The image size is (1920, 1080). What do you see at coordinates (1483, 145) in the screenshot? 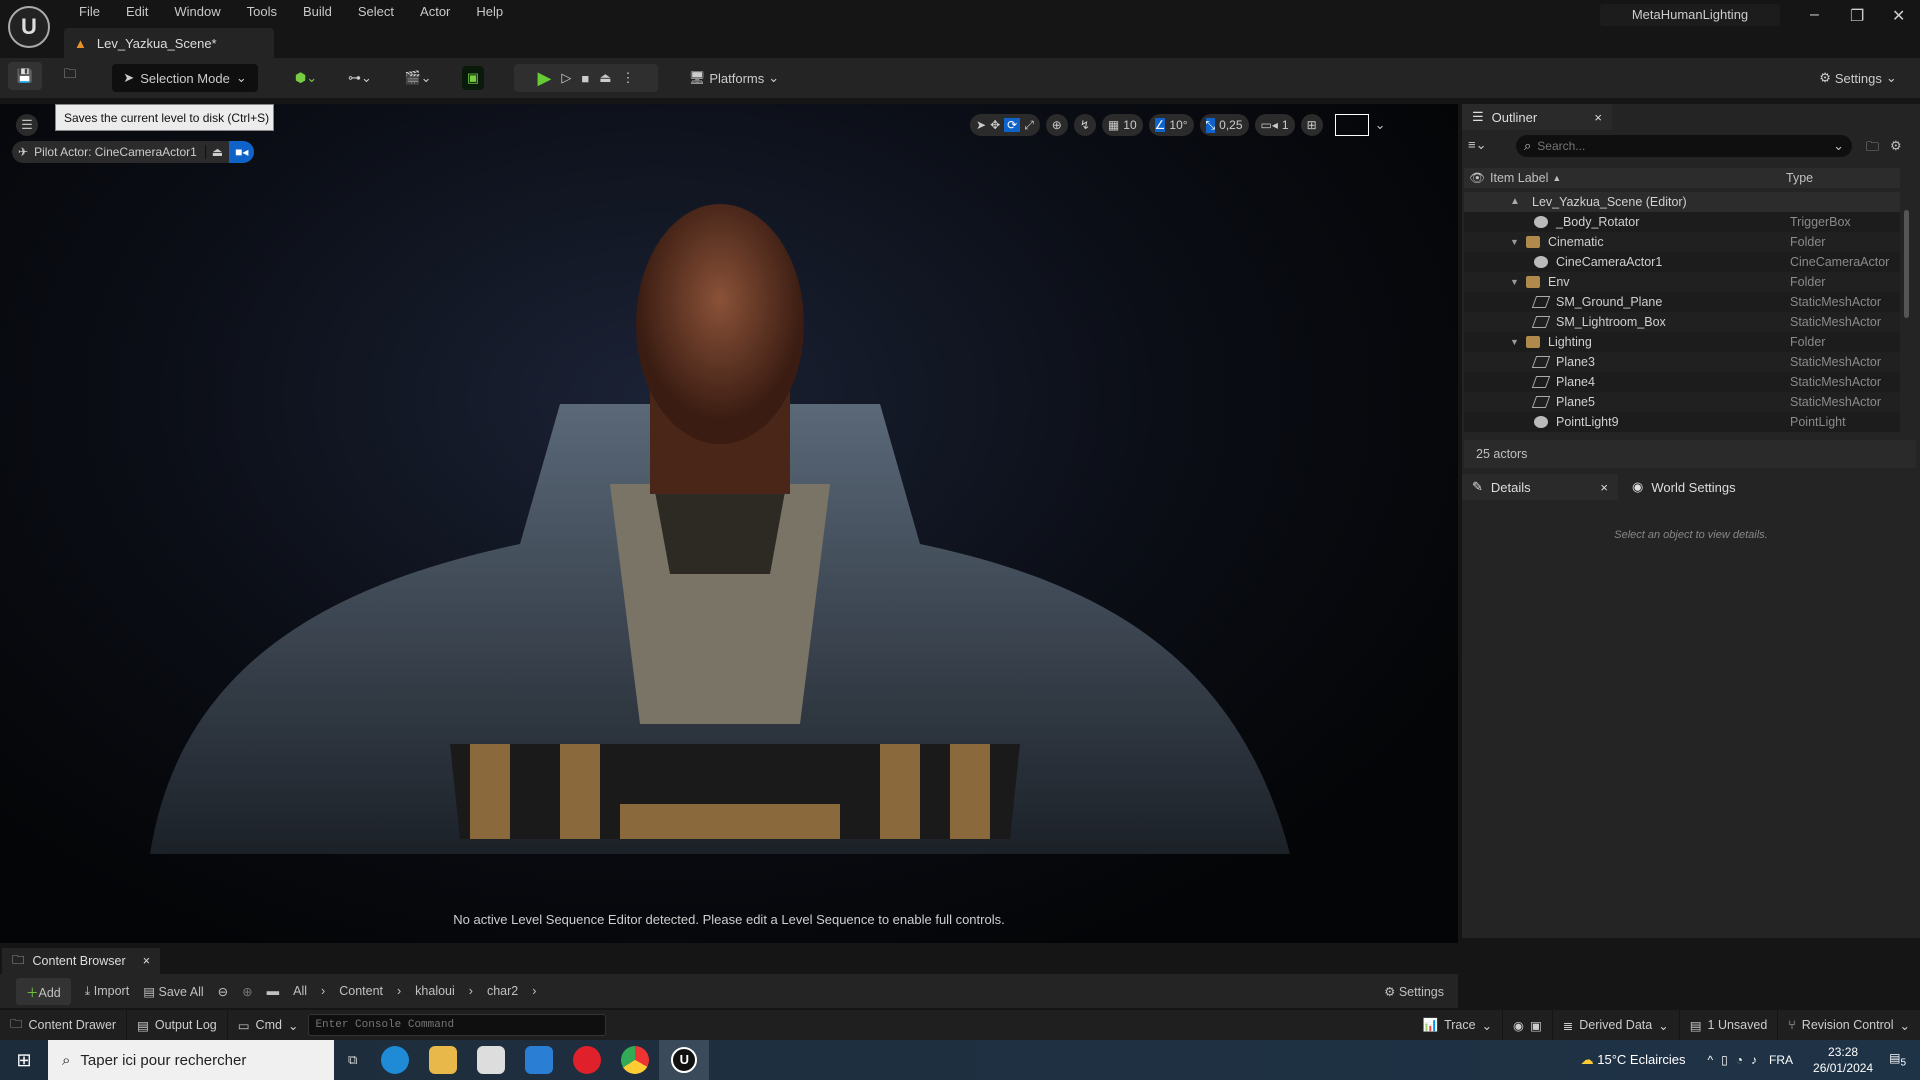
I see `filter-button: ≡⌄` at bounding box center [1483, 145].